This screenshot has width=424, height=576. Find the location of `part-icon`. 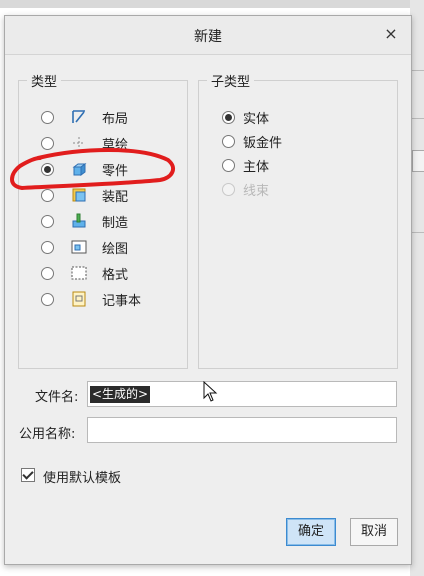

part-icon is located at coordinates (79, 169).